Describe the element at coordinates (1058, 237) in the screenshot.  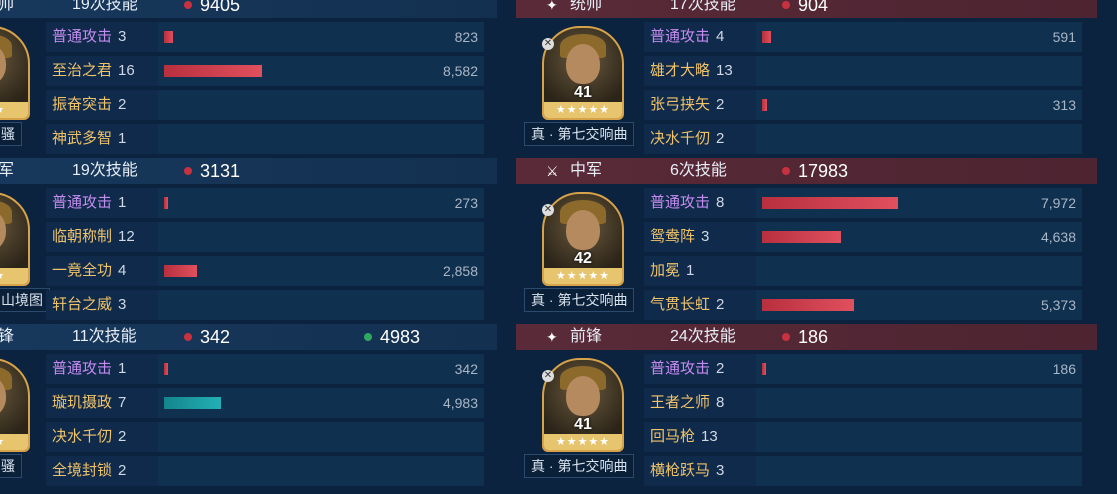
I see `skill-value: 4,638` at that location.